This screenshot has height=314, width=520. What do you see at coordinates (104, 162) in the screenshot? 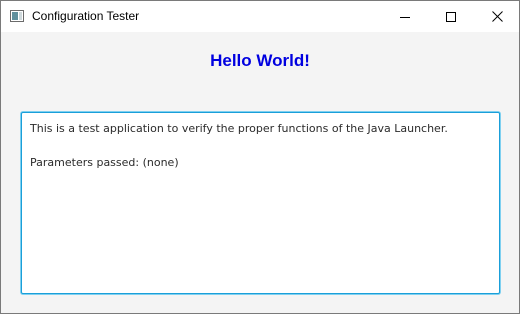
I see `output-line-3: Parameters passed: (none)` at bounding box center [104, 162].